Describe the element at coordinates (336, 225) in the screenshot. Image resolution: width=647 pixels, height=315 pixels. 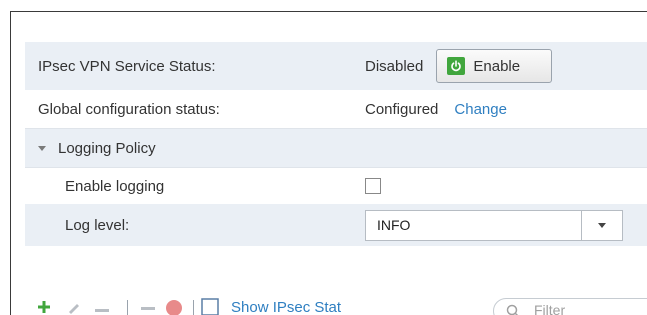
I see `log-level-row: Log level: INFO` at that location.